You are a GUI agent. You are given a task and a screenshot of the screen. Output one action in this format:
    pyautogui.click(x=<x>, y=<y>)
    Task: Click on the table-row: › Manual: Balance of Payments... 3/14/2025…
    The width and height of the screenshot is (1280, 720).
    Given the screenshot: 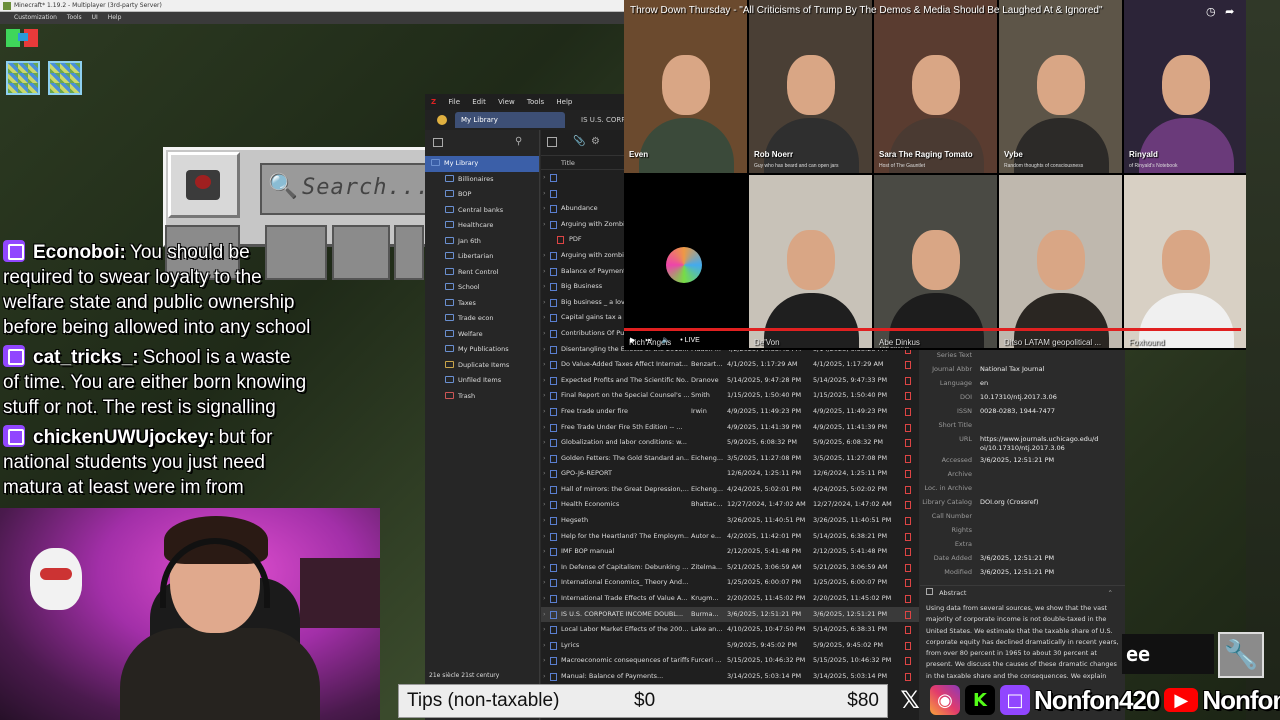 What is the action you would take?
    pyautogui.click(x=730, y=677)
    